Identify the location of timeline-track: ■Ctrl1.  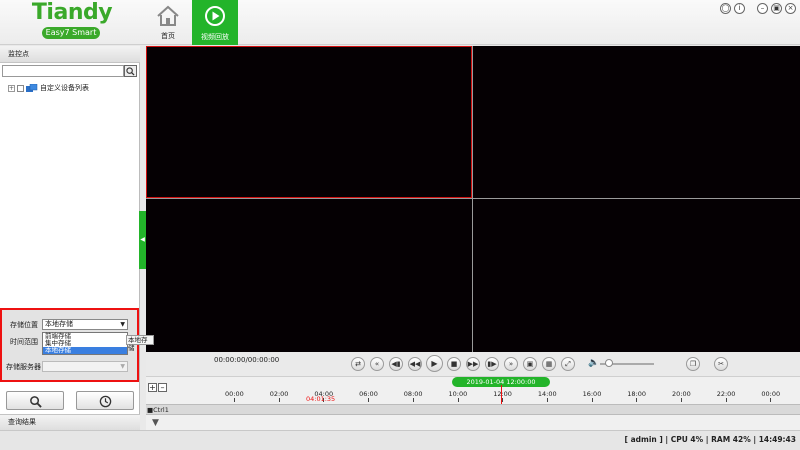
(473, 409).